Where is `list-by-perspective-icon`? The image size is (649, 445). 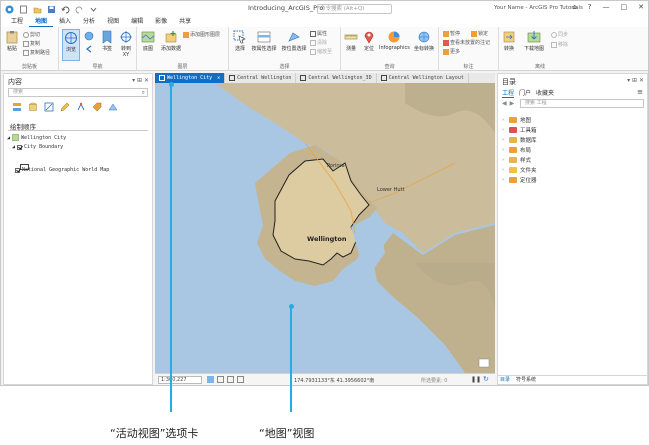 list-by-perspective-icon is located at coordinates (113, 107).